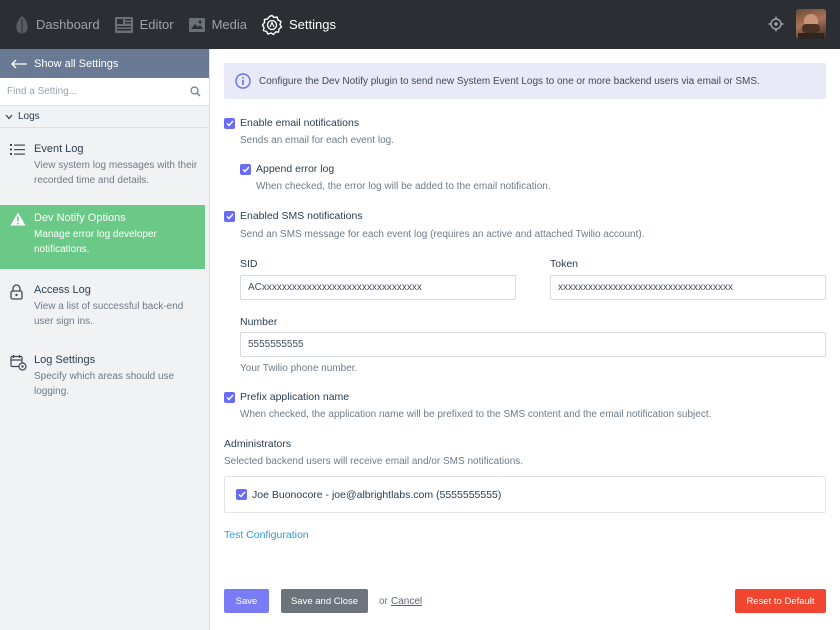 The width and height of the screenshot is (840, 630). Describe the element at coordinates (249, 264) in the screenshot. I see `sid-label: SID` at that location.